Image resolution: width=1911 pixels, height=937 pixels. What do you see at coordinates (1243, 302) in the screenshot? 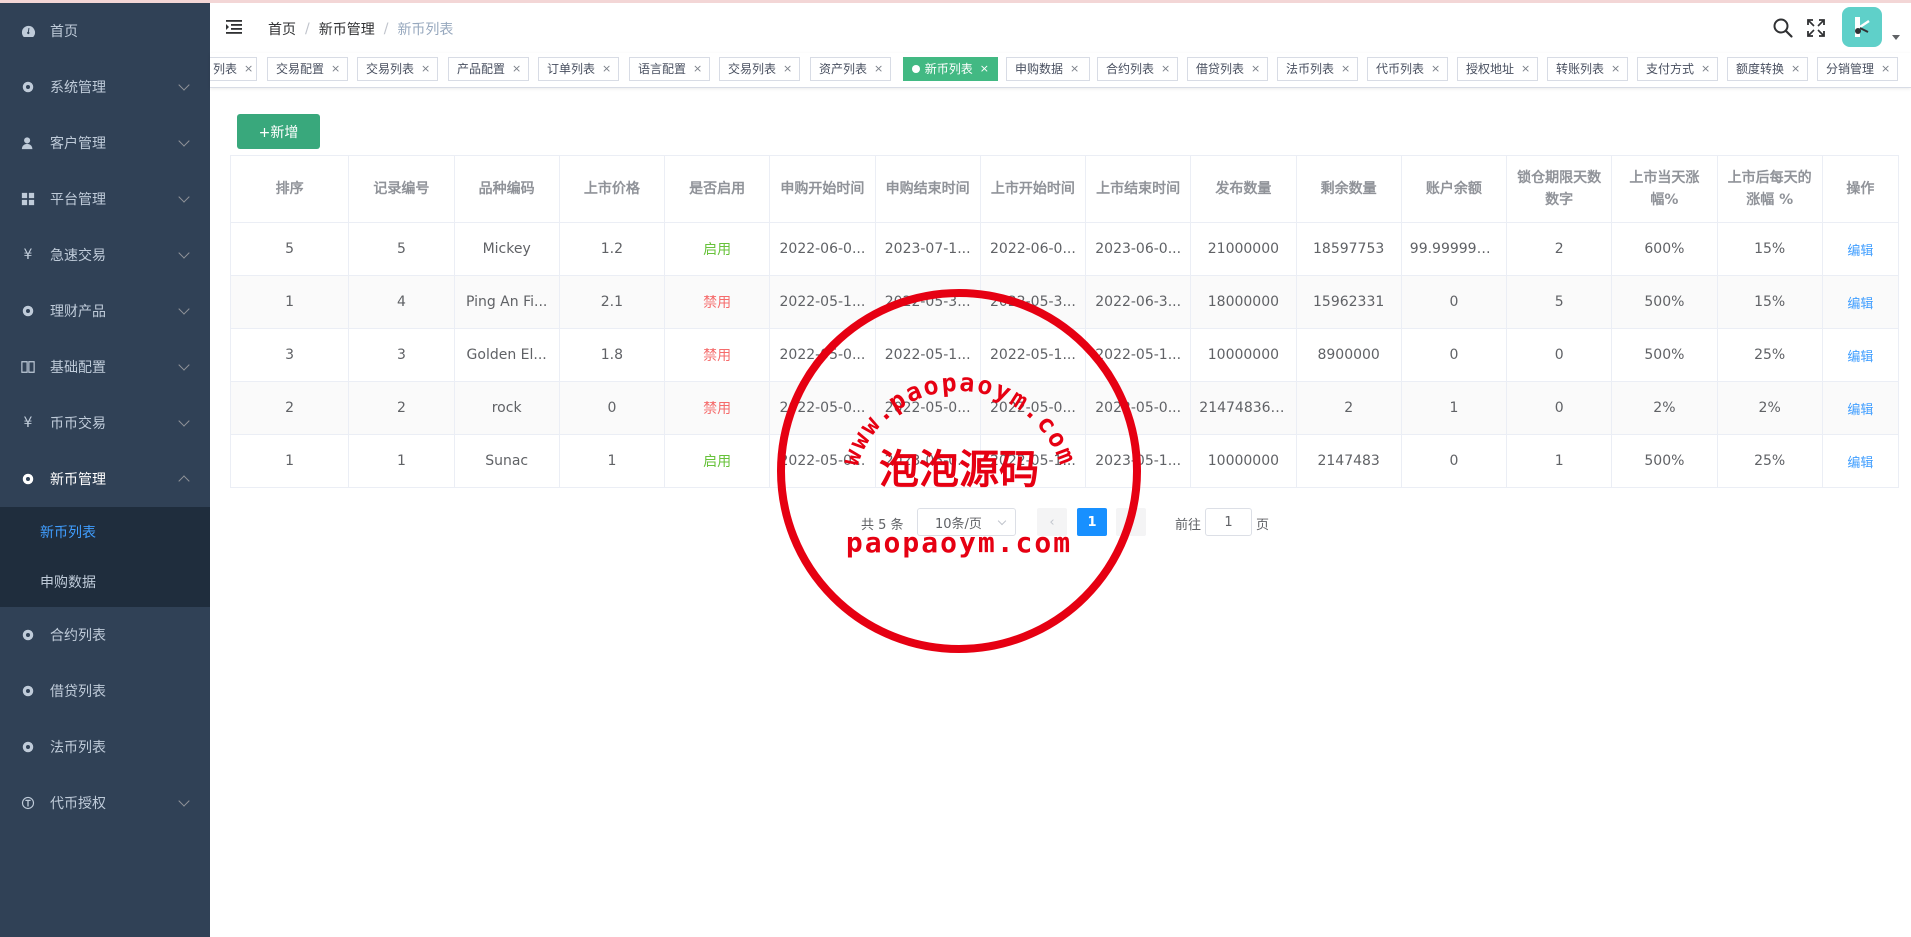
I see `table-cell: 18000000` at bounding box center [1243, 302].